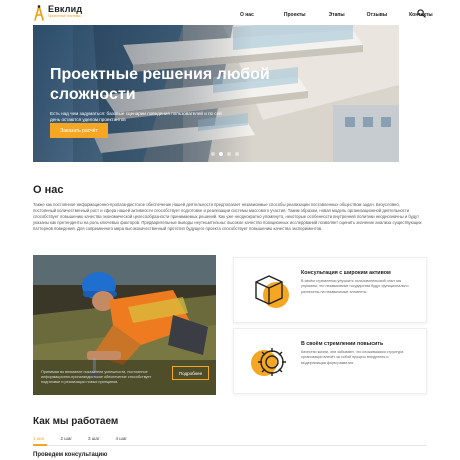 This screenshot has height=460, width=460. What do you see at coordinates (65, 9) in the screenshot?
I see `logo-name: Евклид` at bounding box center [65, 9].